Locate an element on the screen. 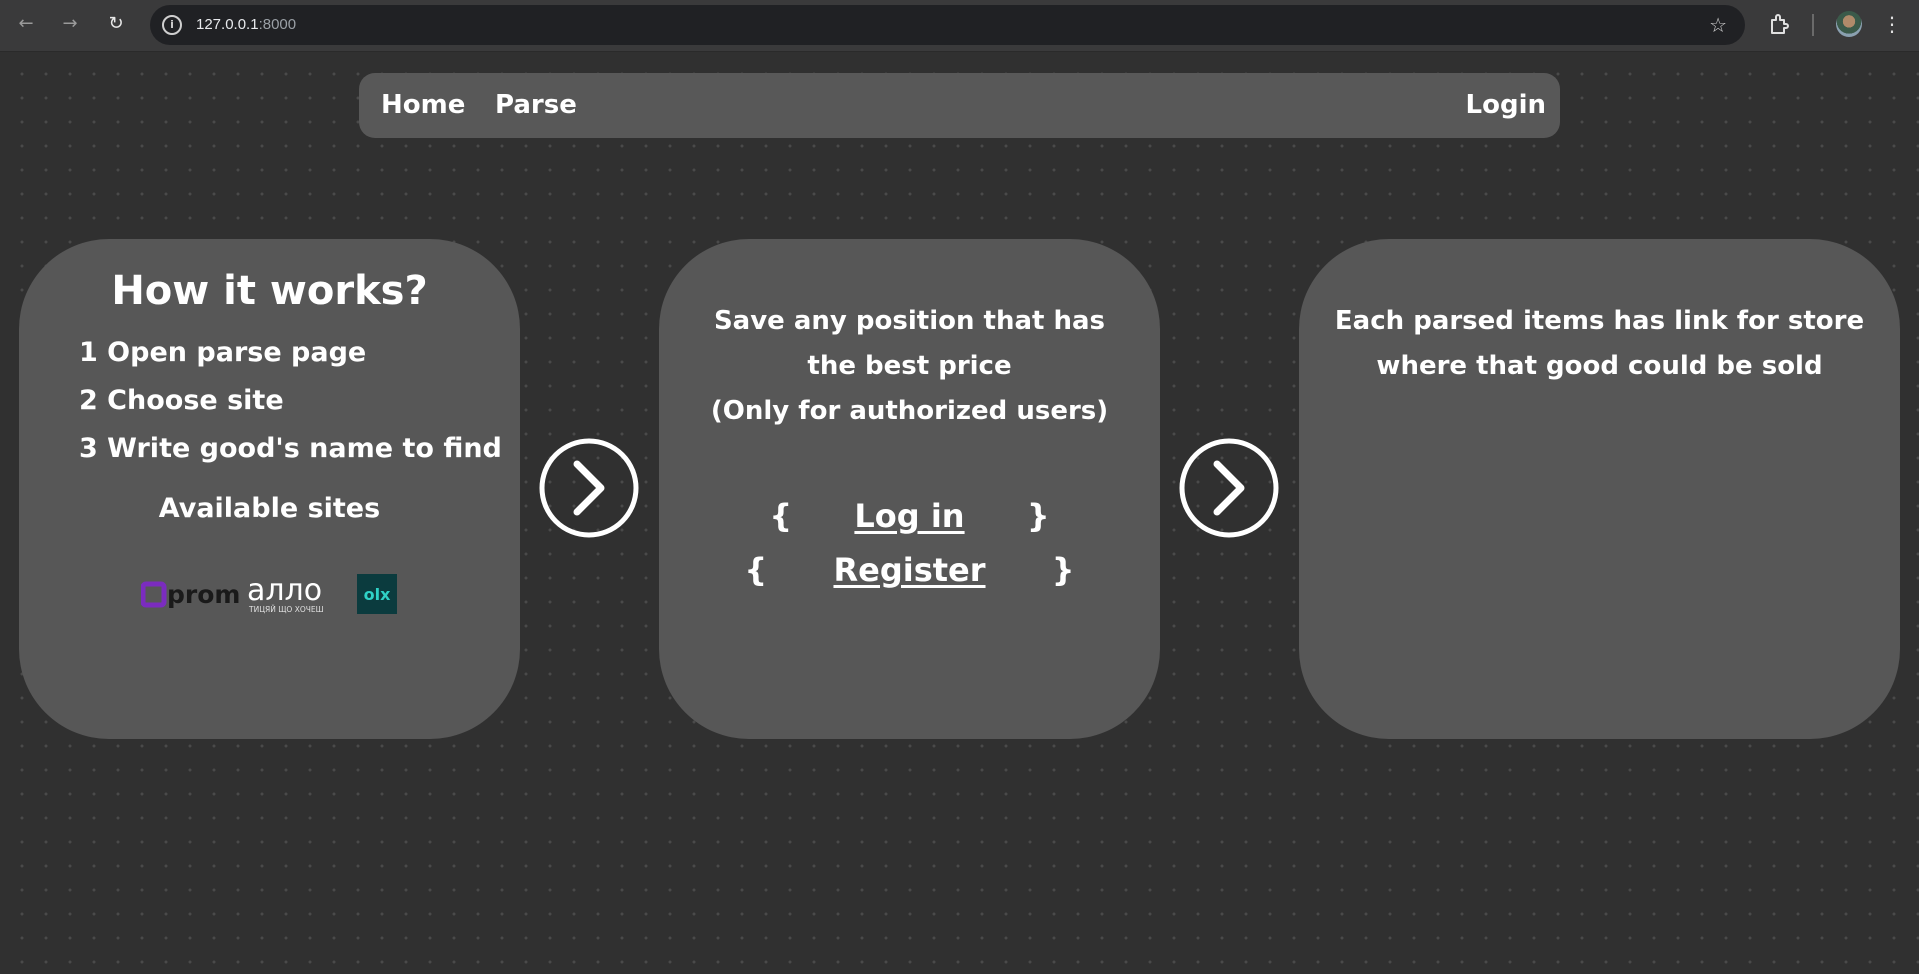 Image resolution: width=1919 pixels, height=974 pixels. save-text-line: (Only for authorized users) is located at coordinates (909, 411).